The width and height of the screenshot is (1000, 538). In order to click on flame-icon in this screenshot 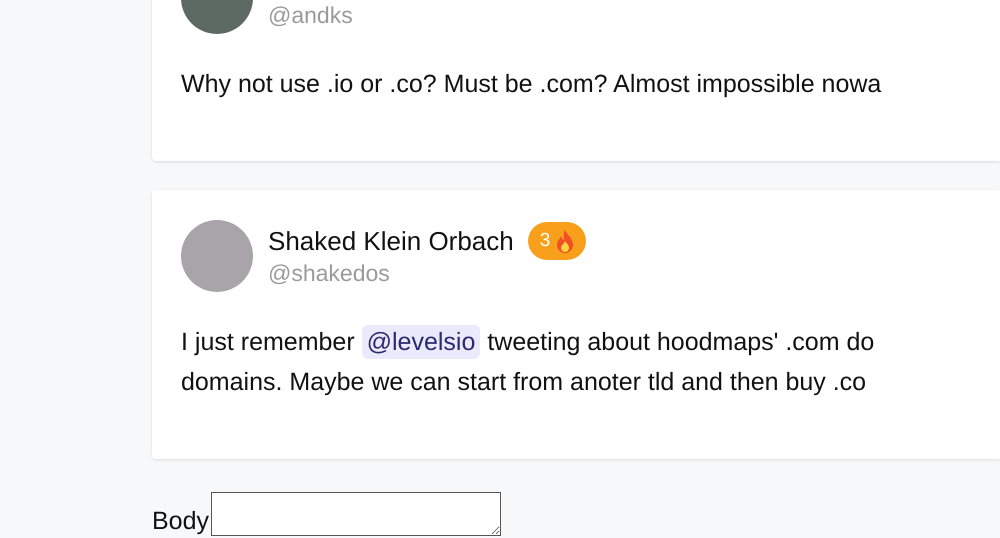, I will do `click(565, 241)`.